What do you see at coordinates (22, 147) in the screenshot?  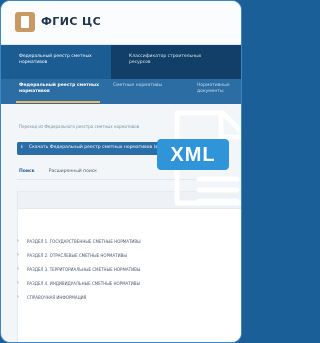 I see `download-icon: ⭳` at bounding box center [22, 147].